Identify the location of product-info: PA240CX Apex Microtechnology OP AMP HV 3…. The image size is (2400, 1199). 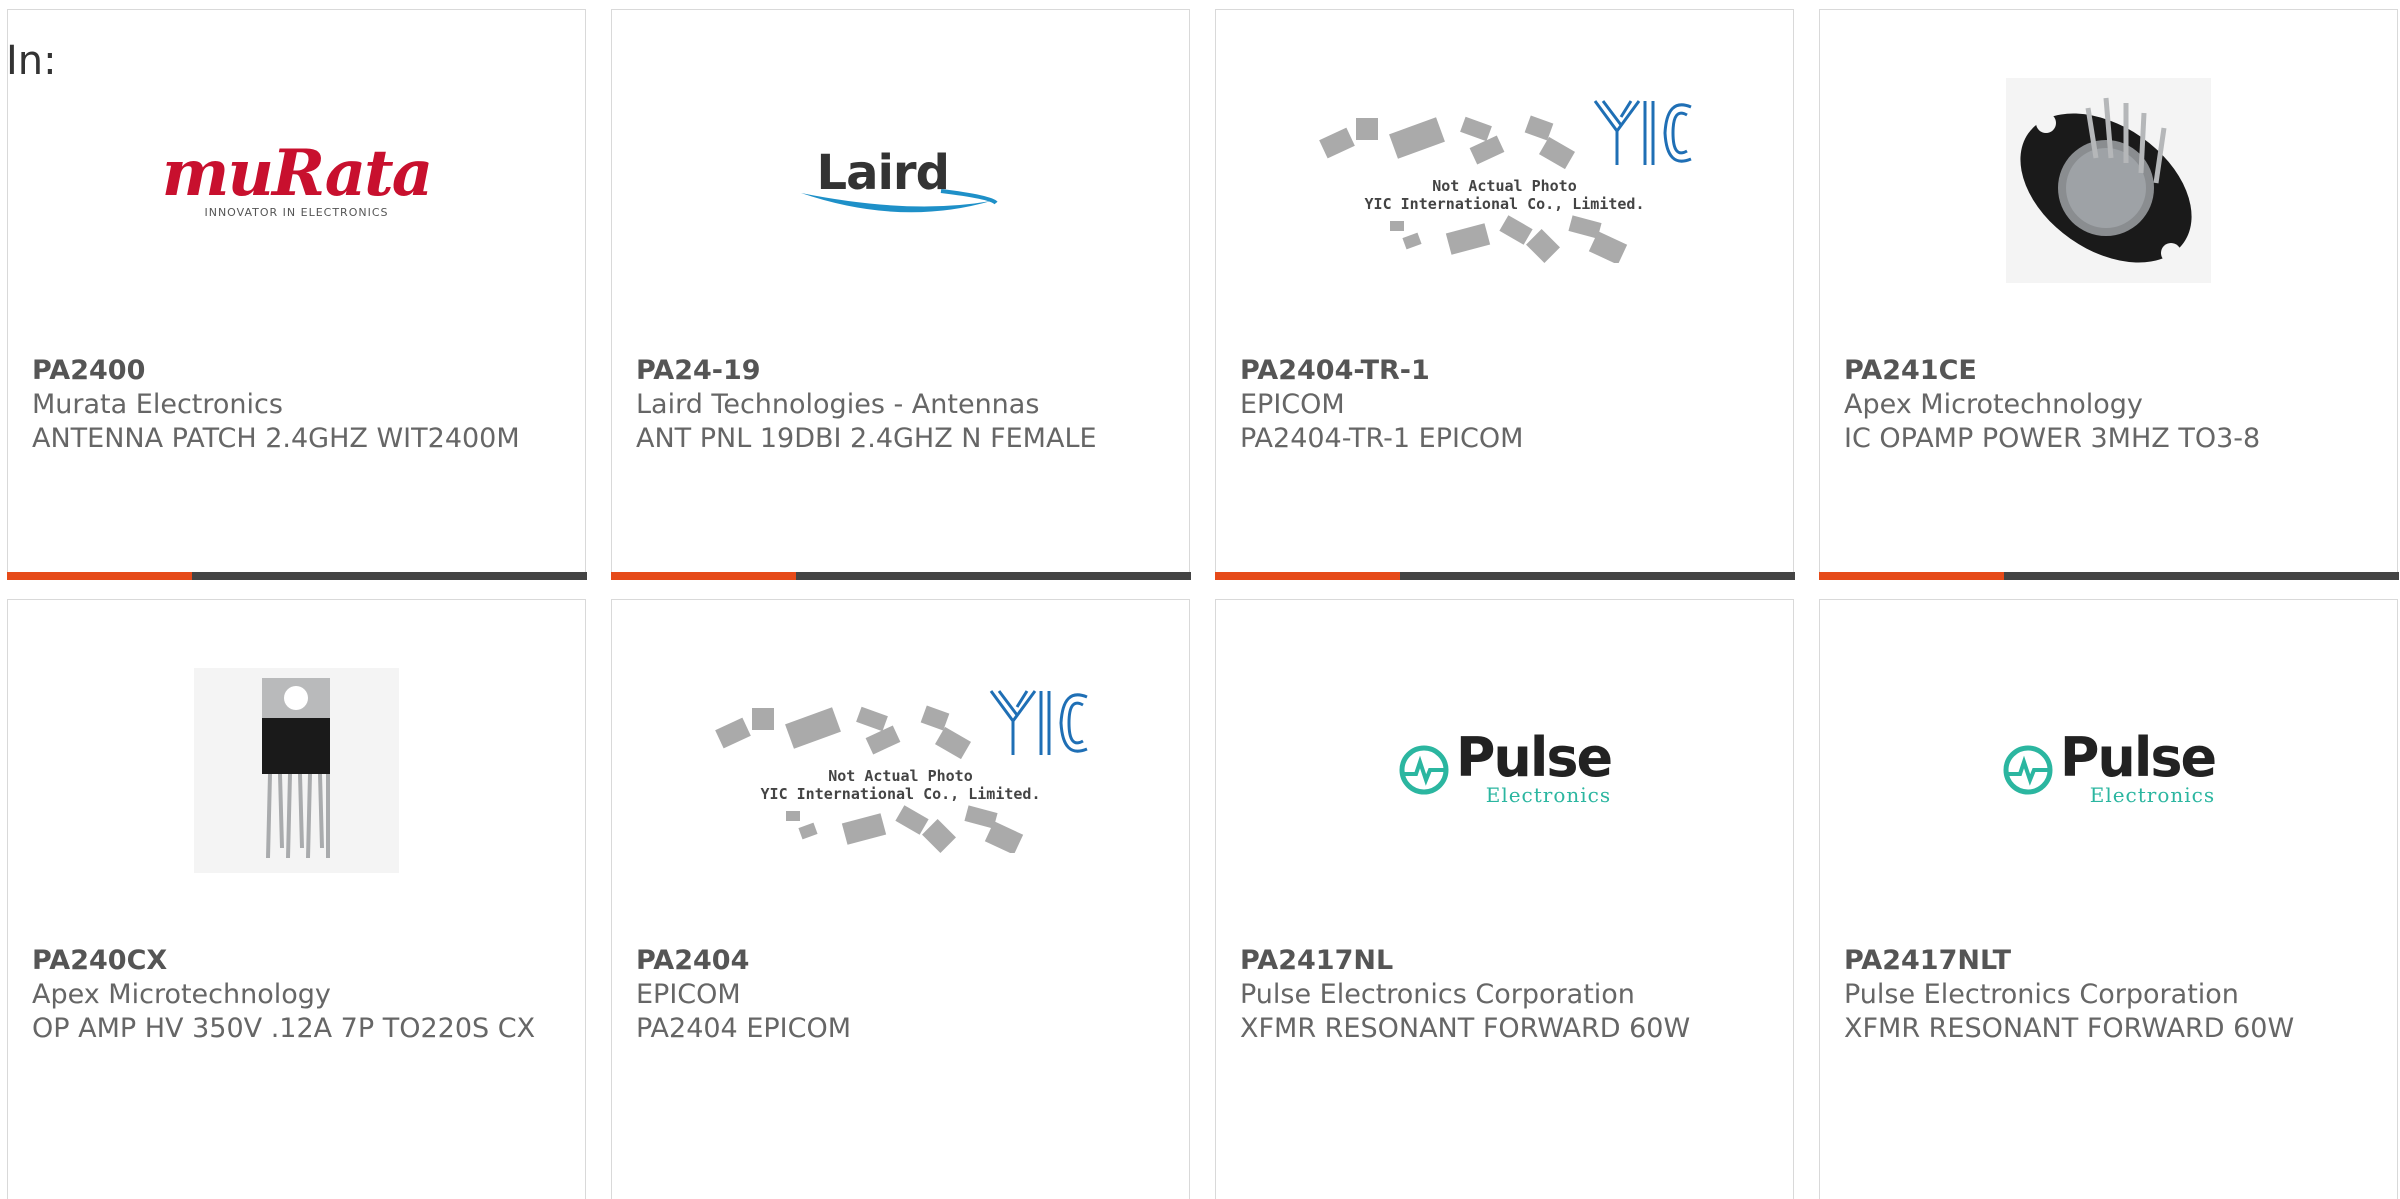
(298, 995).